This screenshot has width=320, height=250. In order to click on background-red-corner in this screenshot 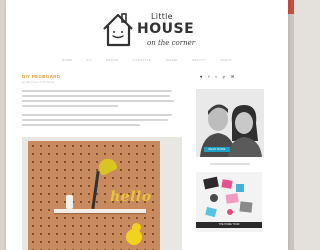, I will do `click(291, 7)`.